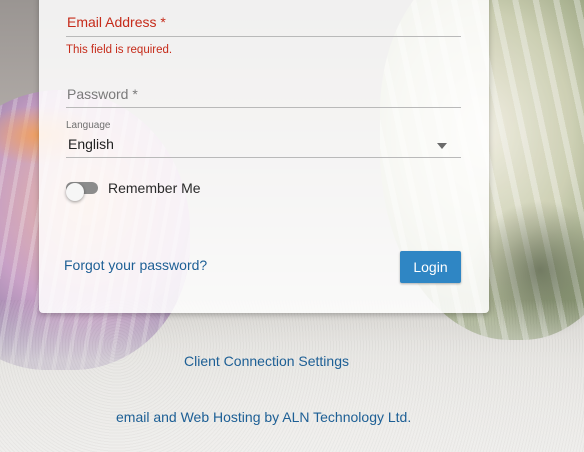  I want to click on remember-me-label: Remember Me, so click(154, 188).